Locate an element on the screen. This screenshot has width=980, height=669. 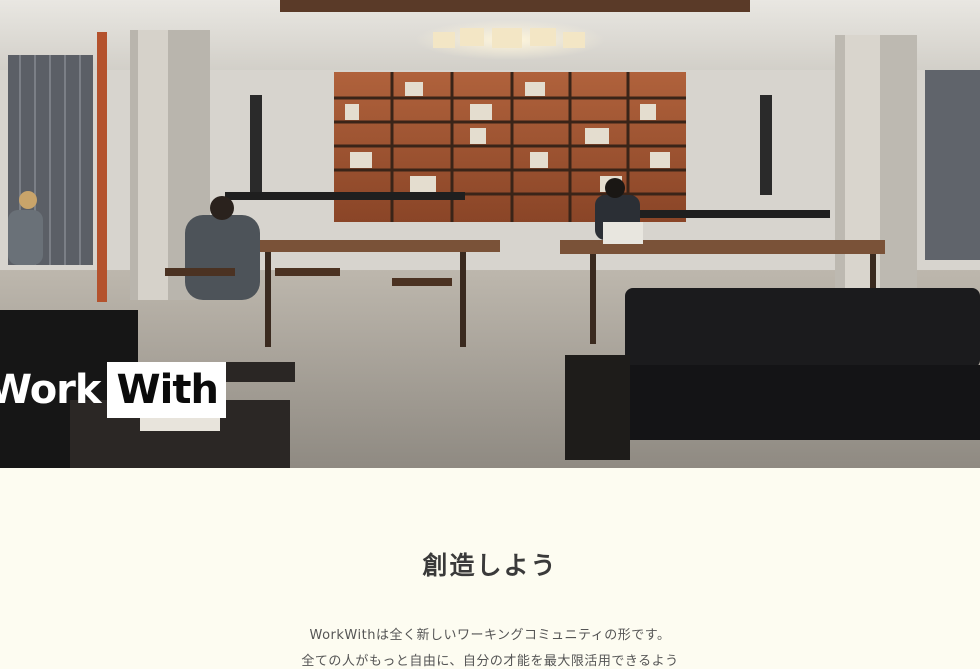
logo-text-work: Work is located at coordinates (51, 390).